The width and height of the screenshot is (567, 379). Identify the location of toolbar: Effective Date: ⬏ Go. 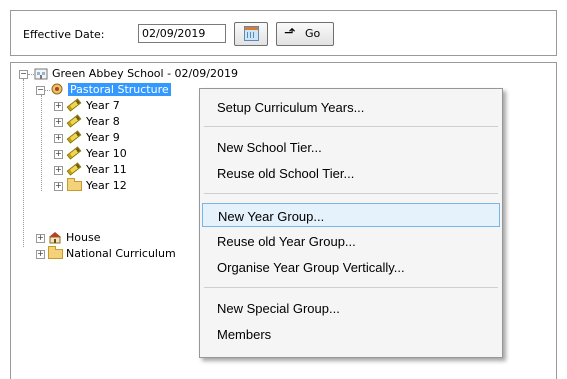
(283, 33).